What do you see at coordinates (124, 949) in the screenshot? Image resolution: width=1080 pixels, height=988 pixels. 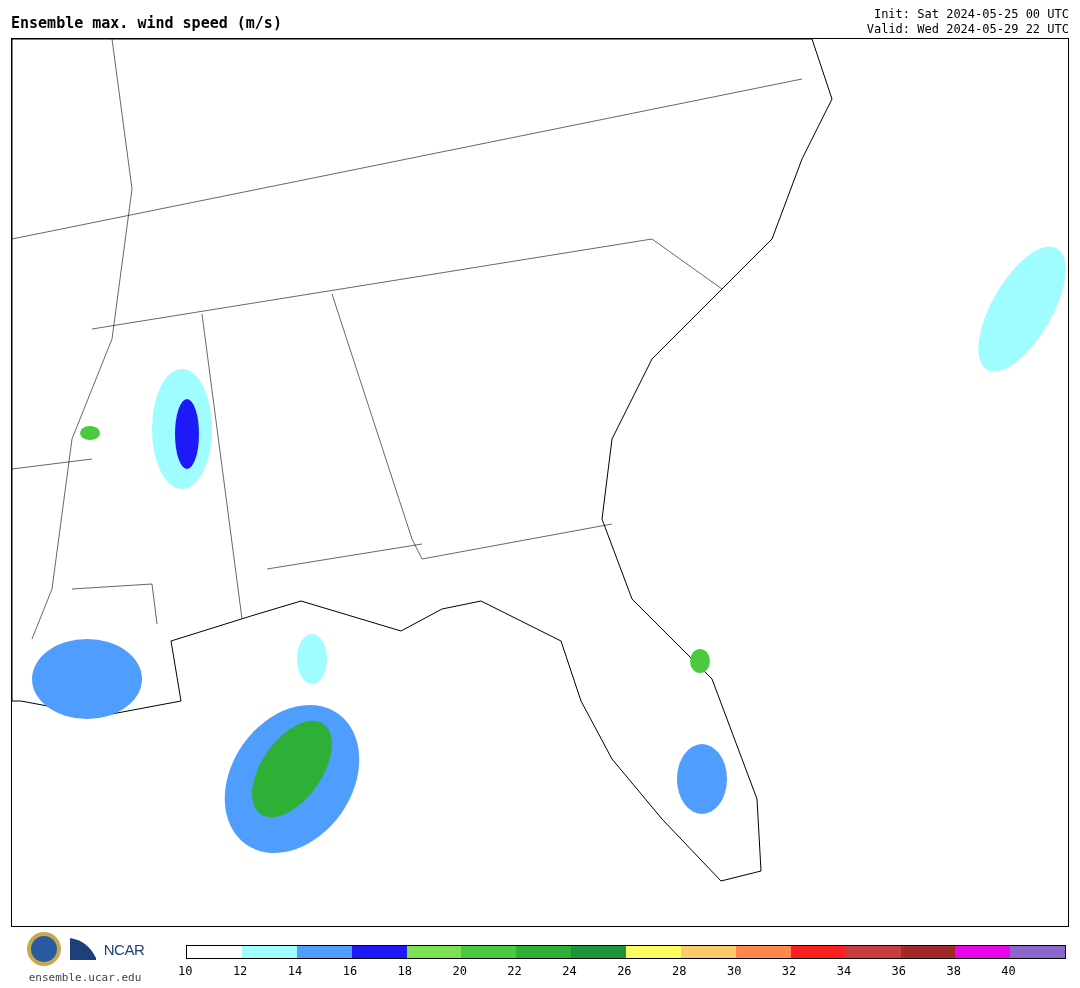 I see `logo-text: NCAR` at bounding box center [124, 949].